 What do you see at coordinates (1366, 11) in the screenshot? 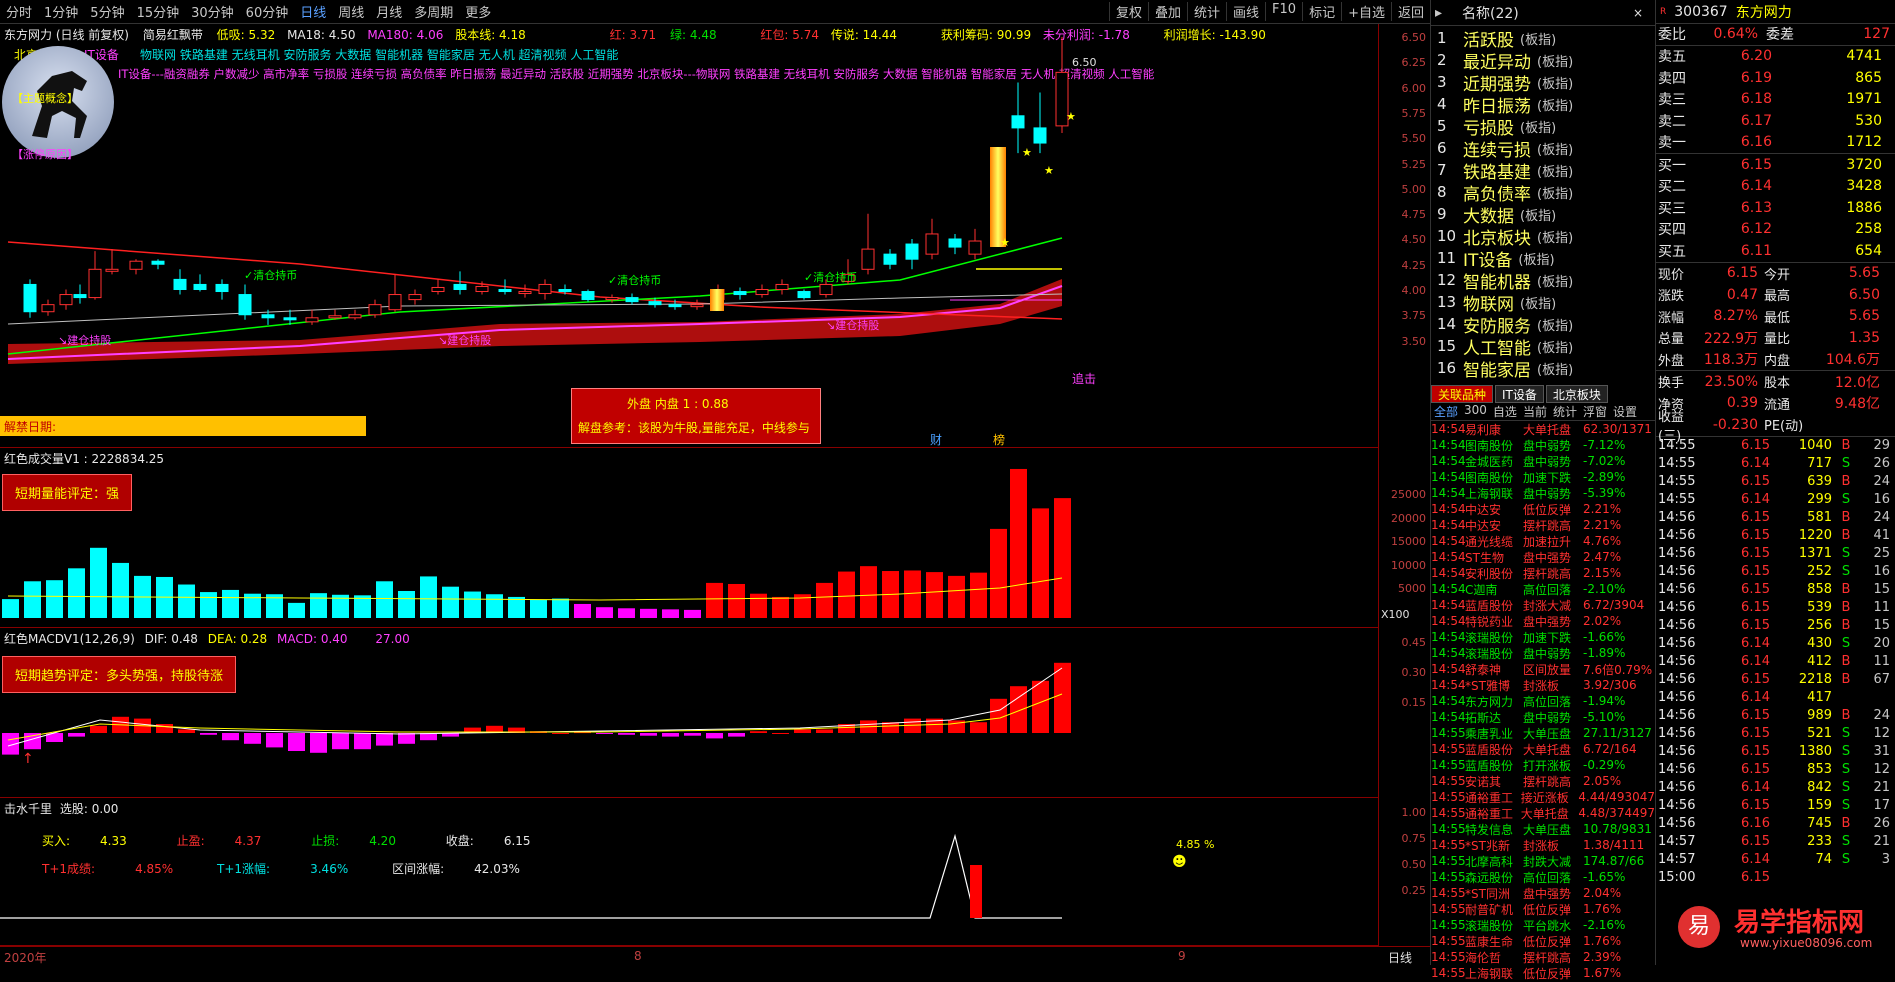
I see `toolbar-button: +自选` at bounding box center [1366, 11].